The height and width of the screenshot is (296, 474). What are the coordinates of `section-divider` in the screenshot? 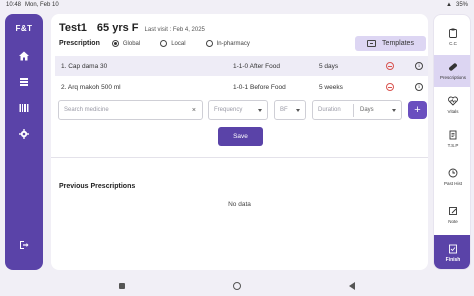 It's located at (239, 157).